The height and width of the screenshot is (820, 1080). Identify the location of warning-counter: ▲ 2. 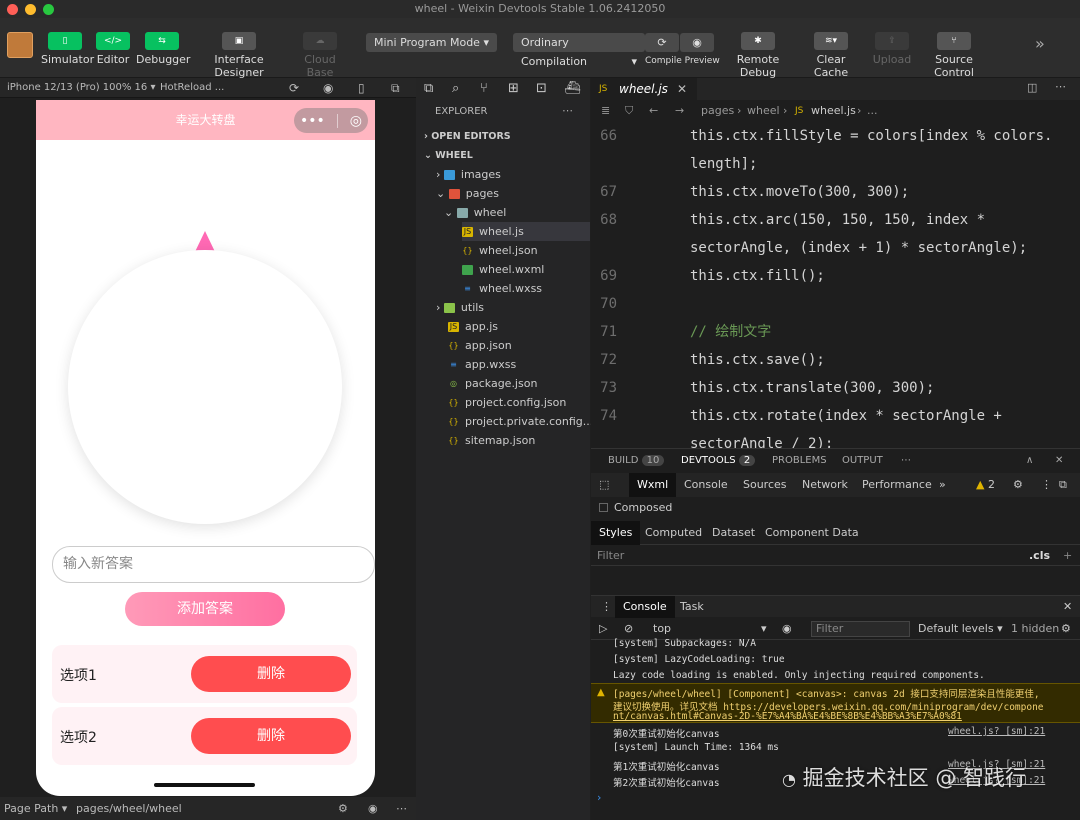
(985, 485).